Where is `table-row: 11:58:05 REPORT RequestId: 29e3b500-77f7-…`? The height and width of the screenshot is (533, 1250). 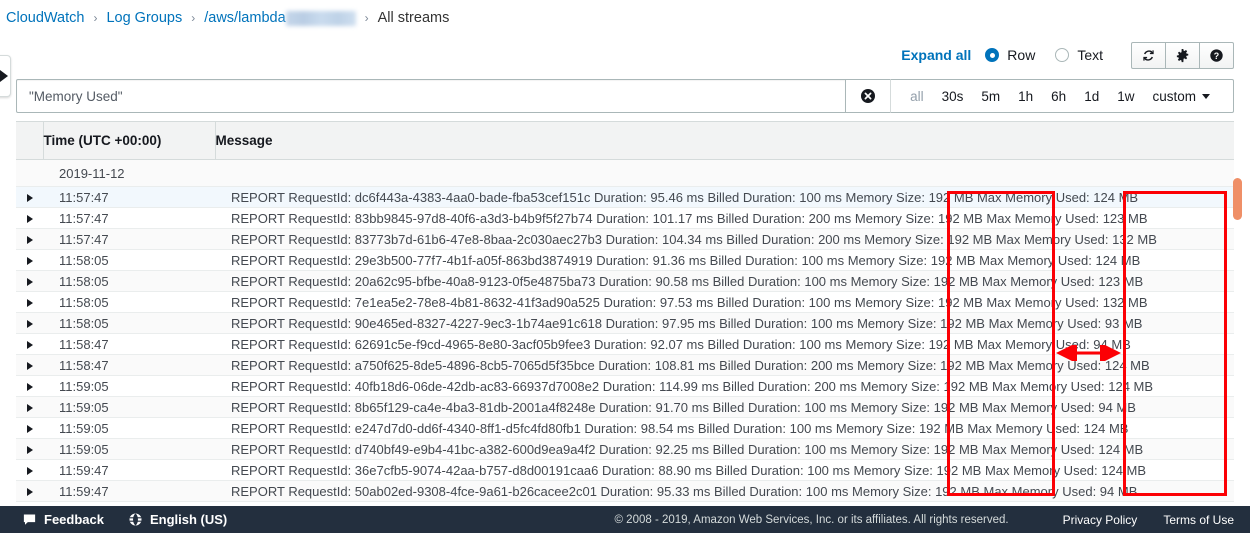 table-row: 11:58:05 REPORT RequestId: 29e3b500-77f7-… is located at coordinates (625, 260).